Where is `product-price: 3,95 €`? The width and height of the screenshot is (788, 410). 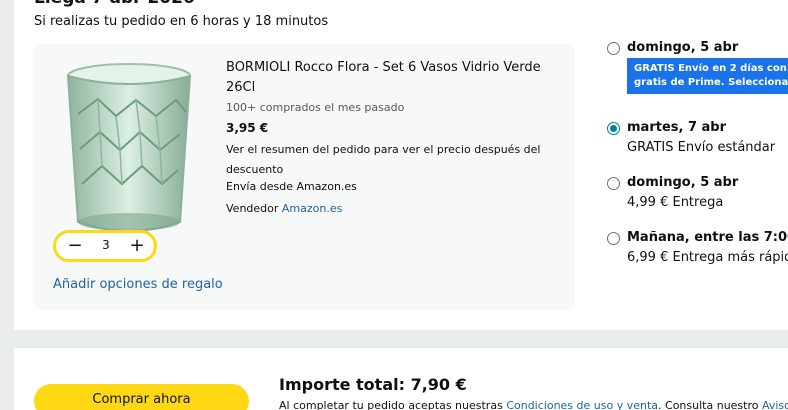
product-price: 3,95 € is located at coordinates (247, 128).